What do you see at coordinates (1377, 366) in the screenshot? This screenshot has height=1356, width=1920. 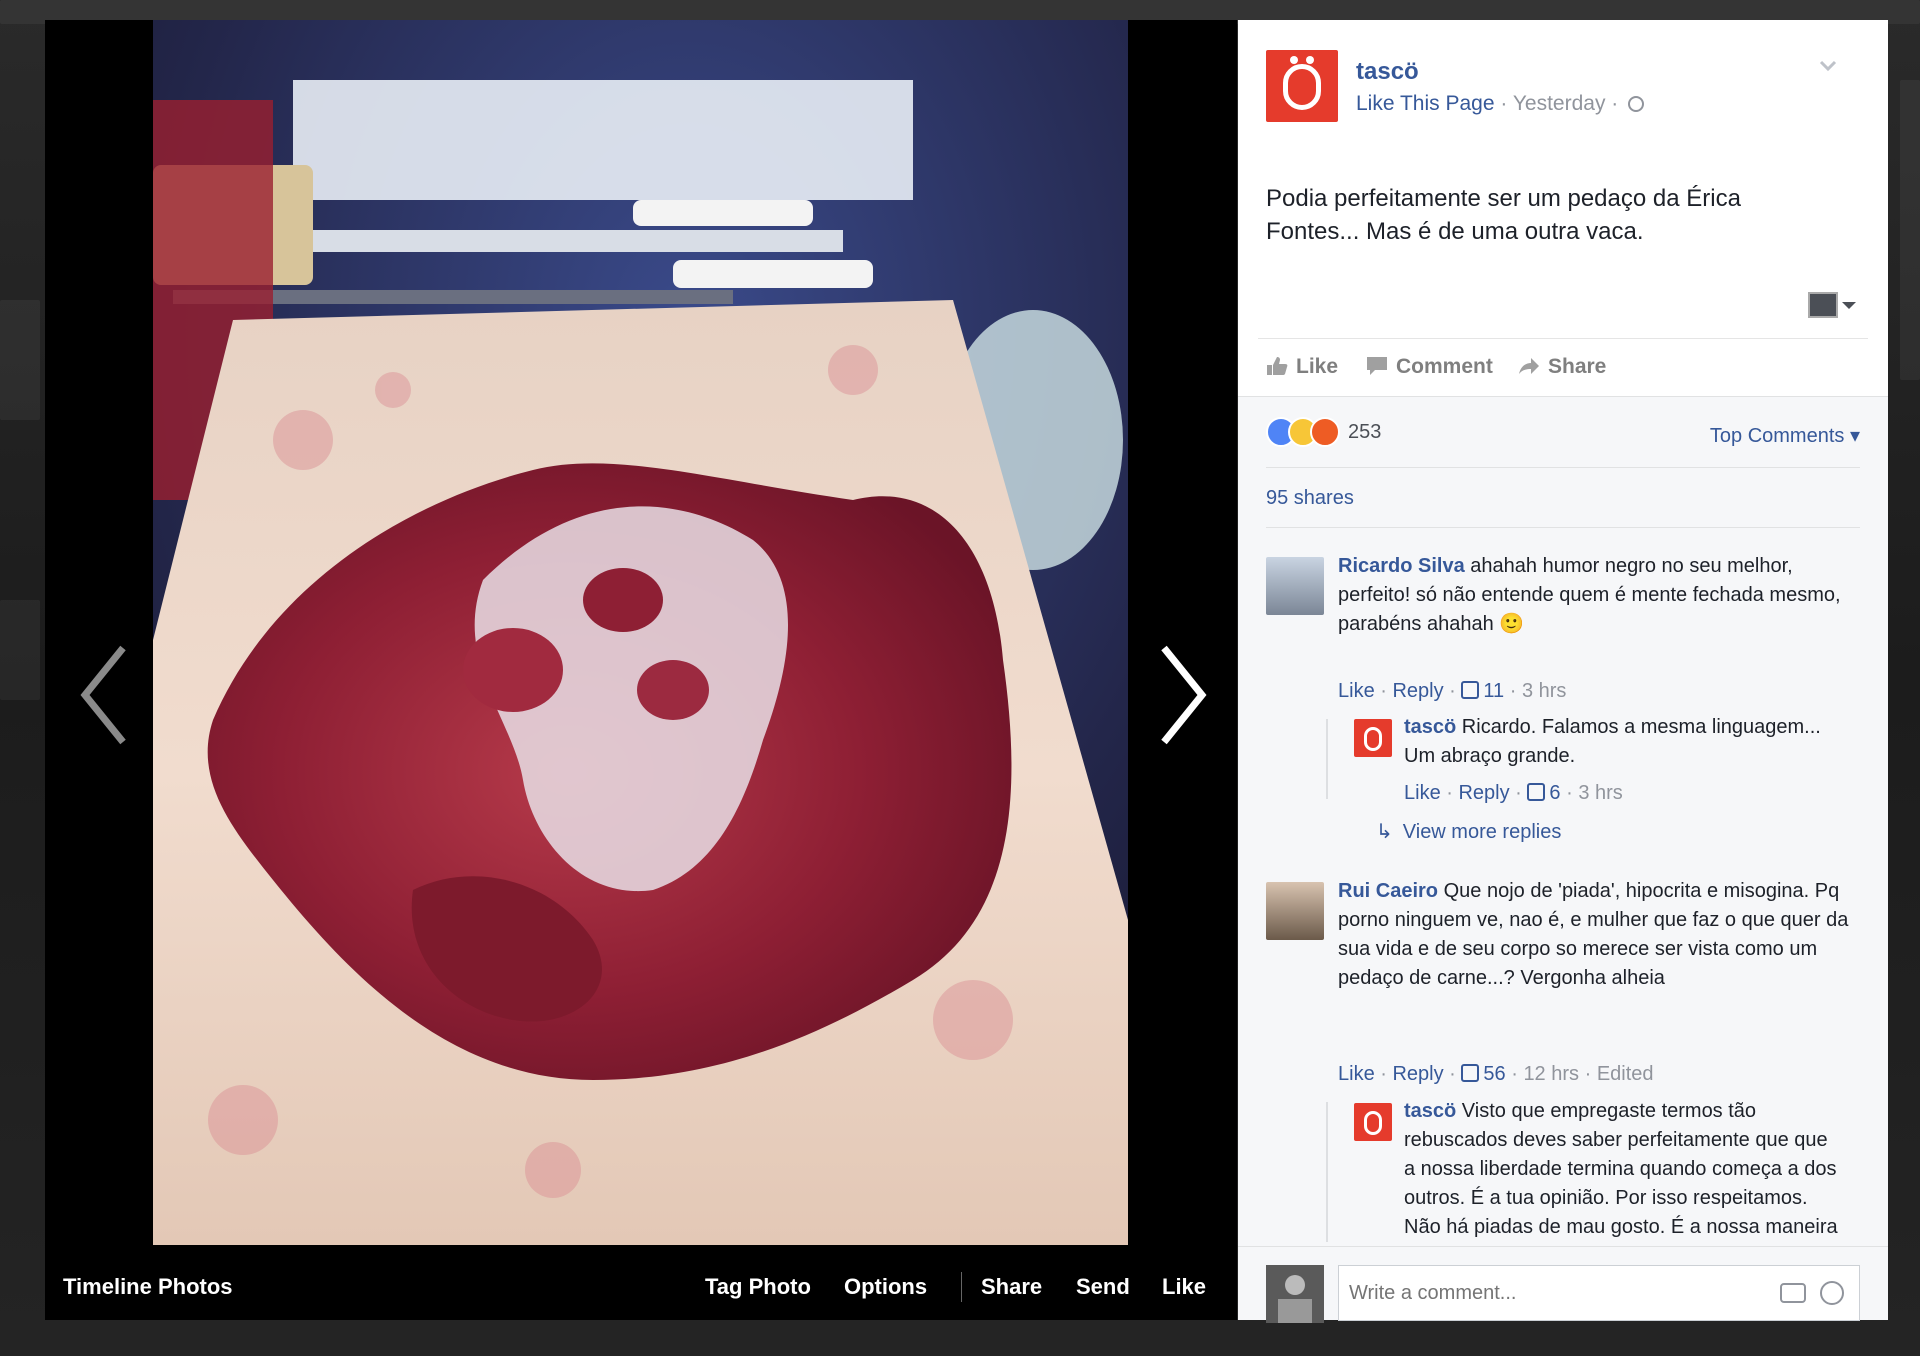 I see `comment-icon` at bounding box center [1377, 366].